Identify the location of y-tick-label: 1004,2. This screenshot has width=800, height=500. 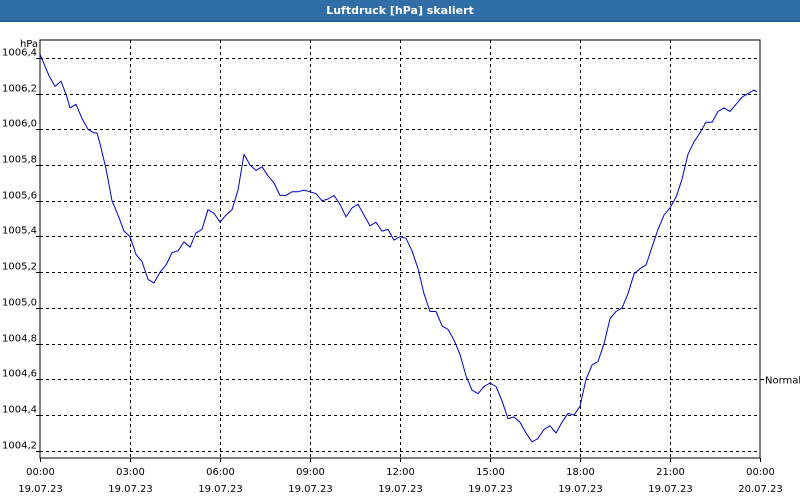
(19, 446).